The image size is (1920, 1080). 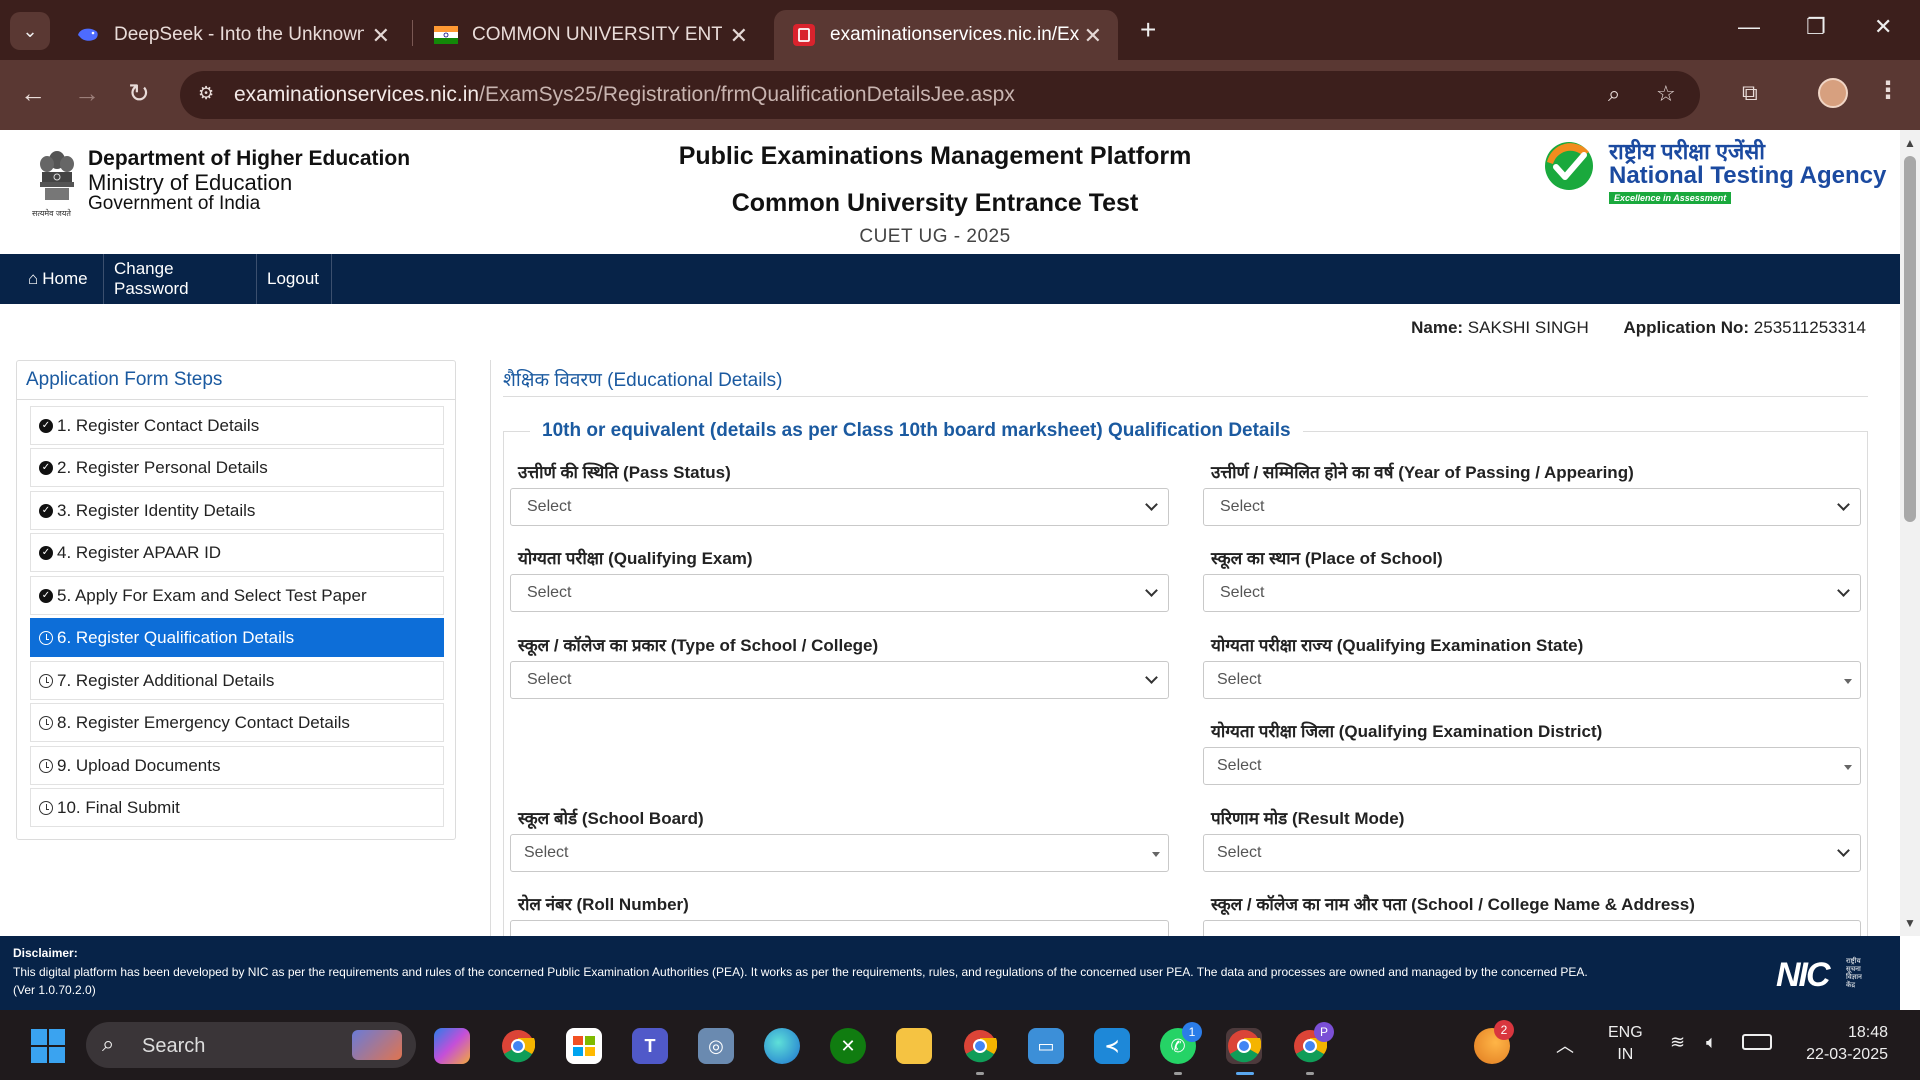 What do you see at coordinates (548, 818) in the screenshot?
I see `label-hindi: स्कूल बोर्ड` at bounding box center [548, 818].